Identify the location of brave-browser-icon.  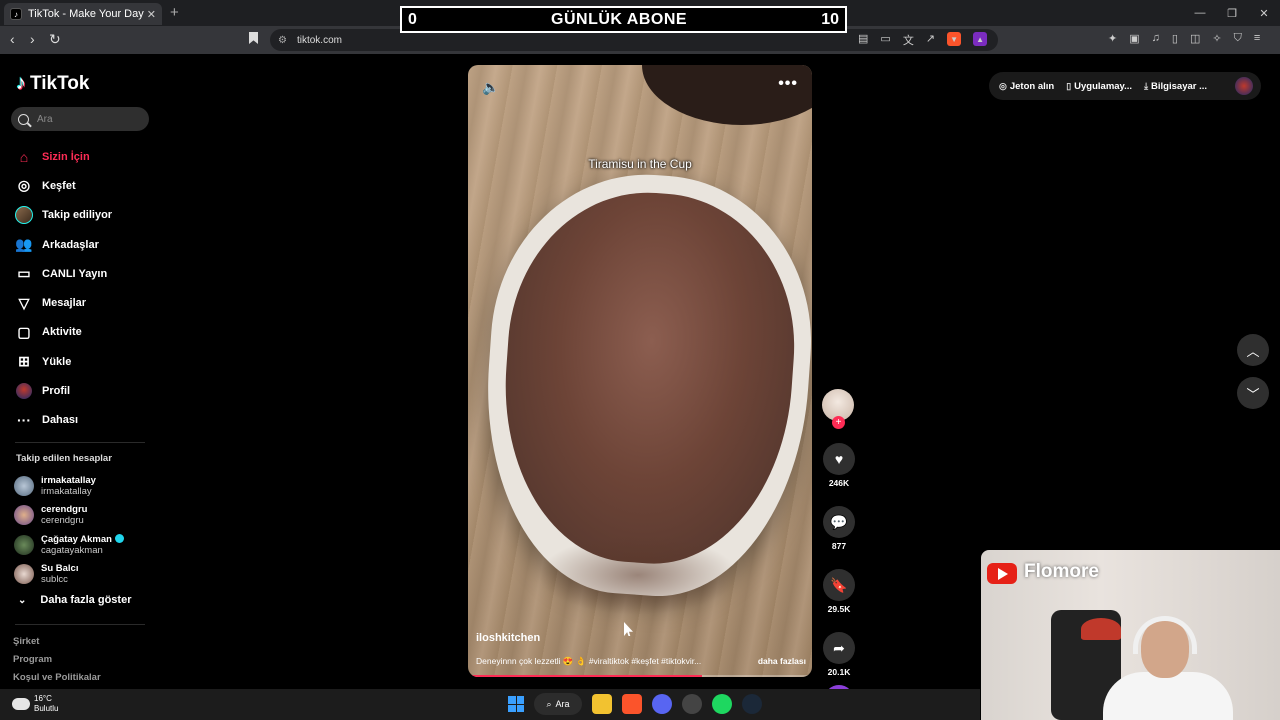
(632, 704).